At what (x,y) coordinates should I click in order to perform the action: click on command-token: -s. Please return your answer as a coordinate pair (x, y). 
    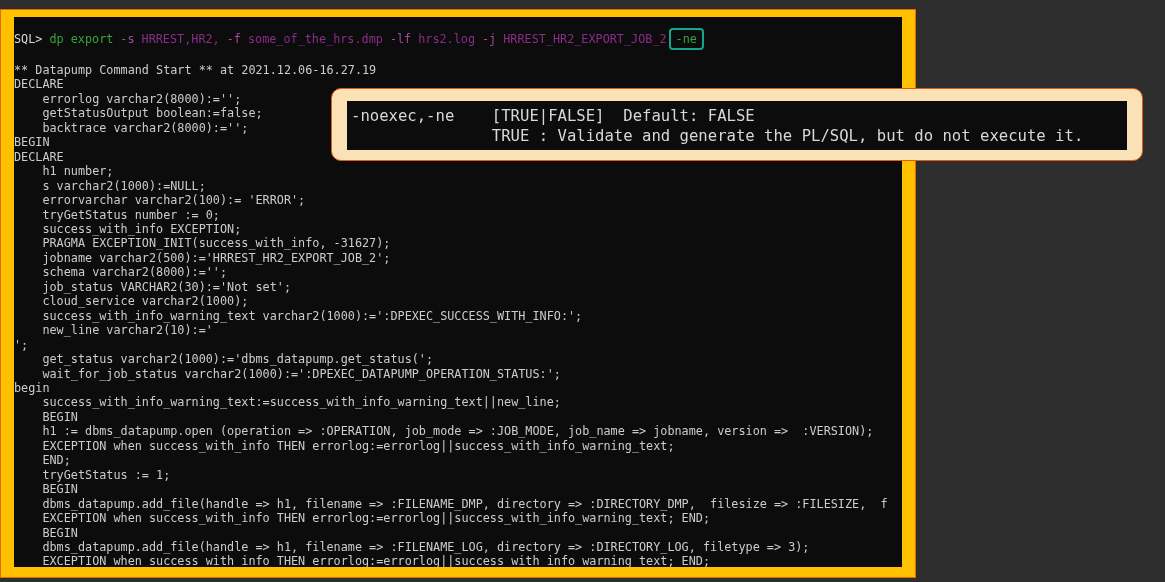
    Looking at the image, I should click on (127, 39).